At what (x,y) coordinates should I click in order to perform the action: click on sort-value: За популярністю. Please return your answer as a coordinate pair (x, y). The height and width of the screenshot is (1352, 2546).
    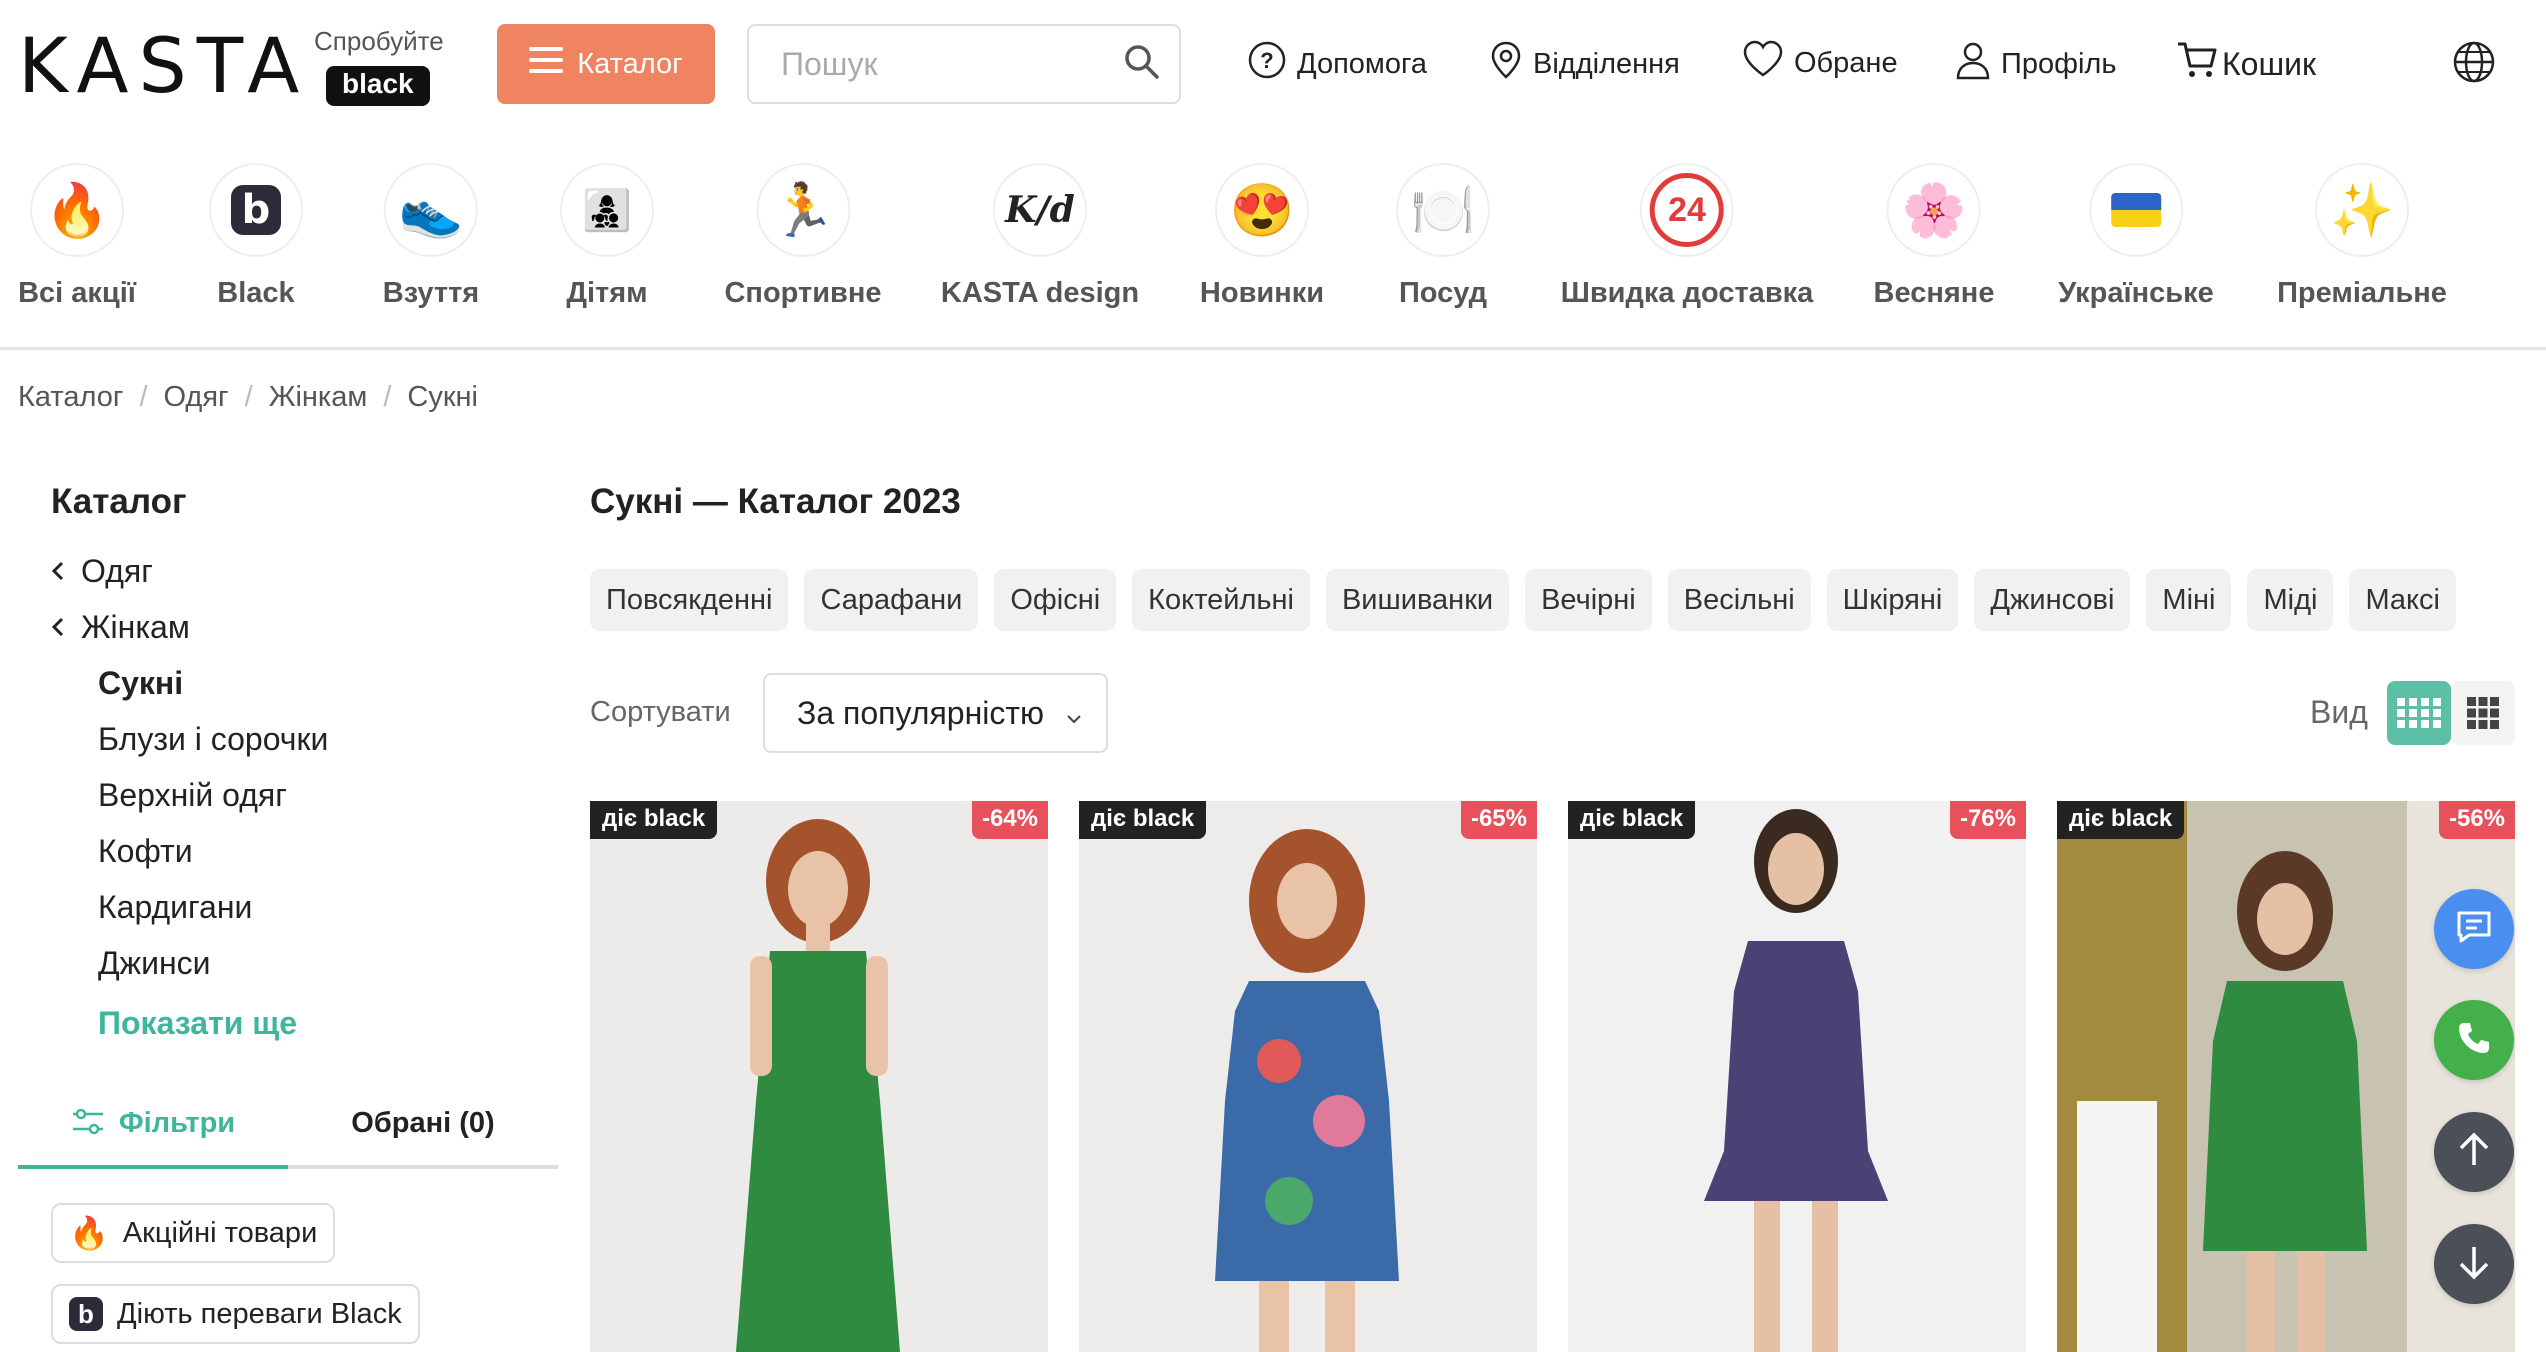
    Looking at the image, I should click on (920, 712).